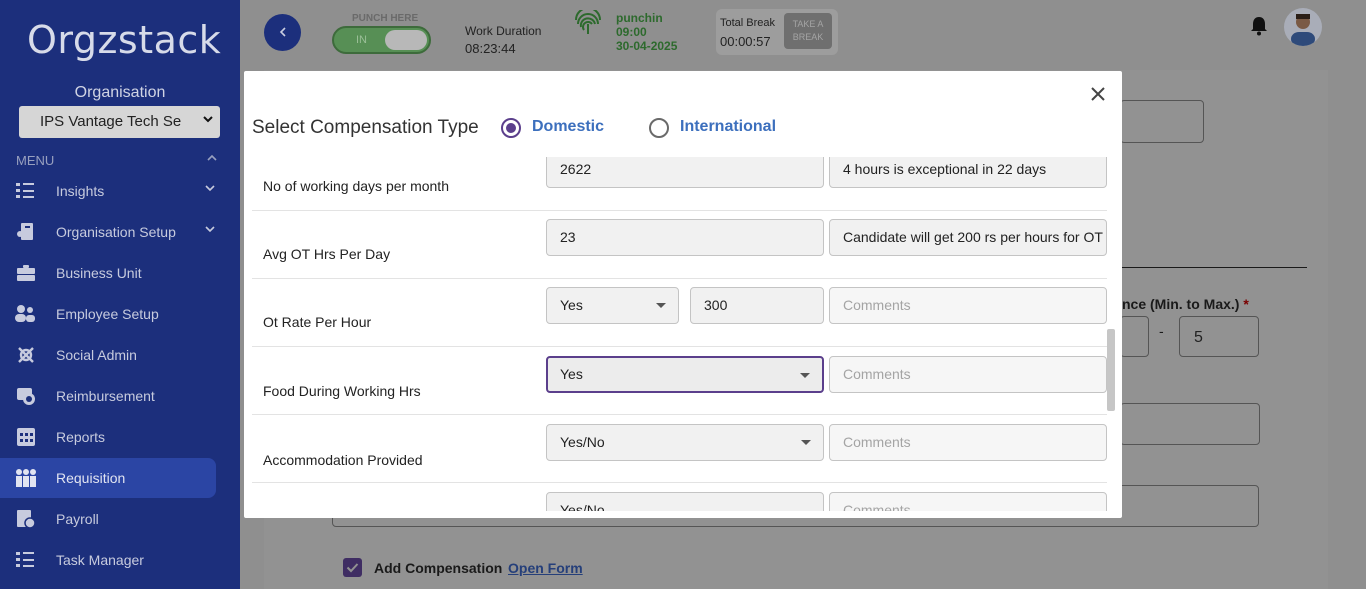 The image size is (1366, 589). I want to click on add-compensation-checkbox, so click(352, 567).